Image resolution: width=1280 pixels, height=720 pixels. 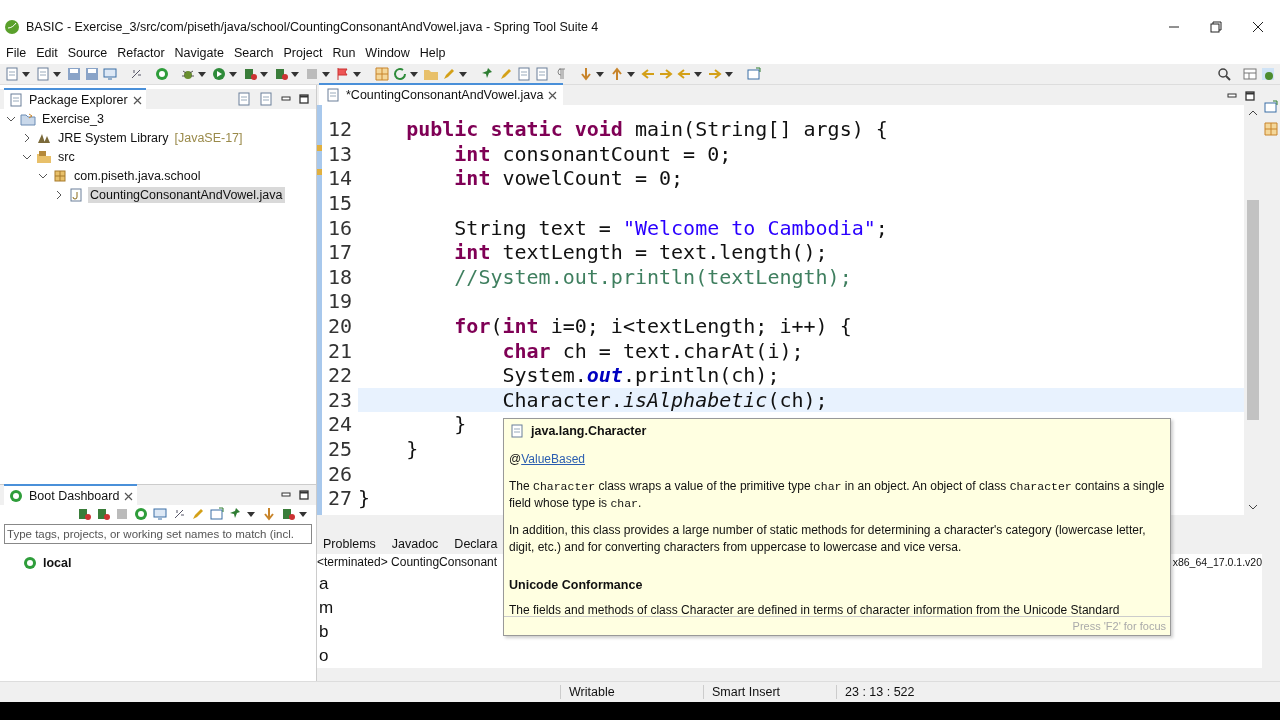 I want to click on code-line: public static void main(String[] args) {, so click(x=646, y=129).